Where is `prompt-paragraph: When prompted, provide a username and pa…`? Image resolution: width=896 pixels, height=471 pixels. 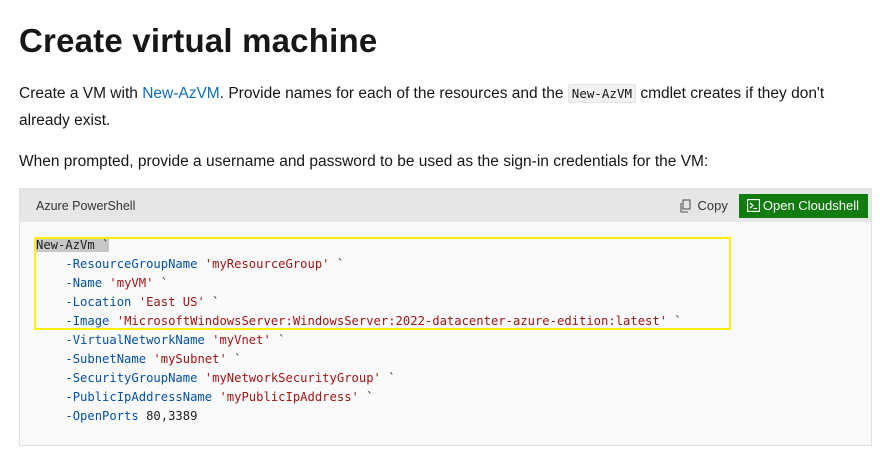 prompt-paragraph: When prompted, provide a username and pa… is located at coordinates (364, 161).